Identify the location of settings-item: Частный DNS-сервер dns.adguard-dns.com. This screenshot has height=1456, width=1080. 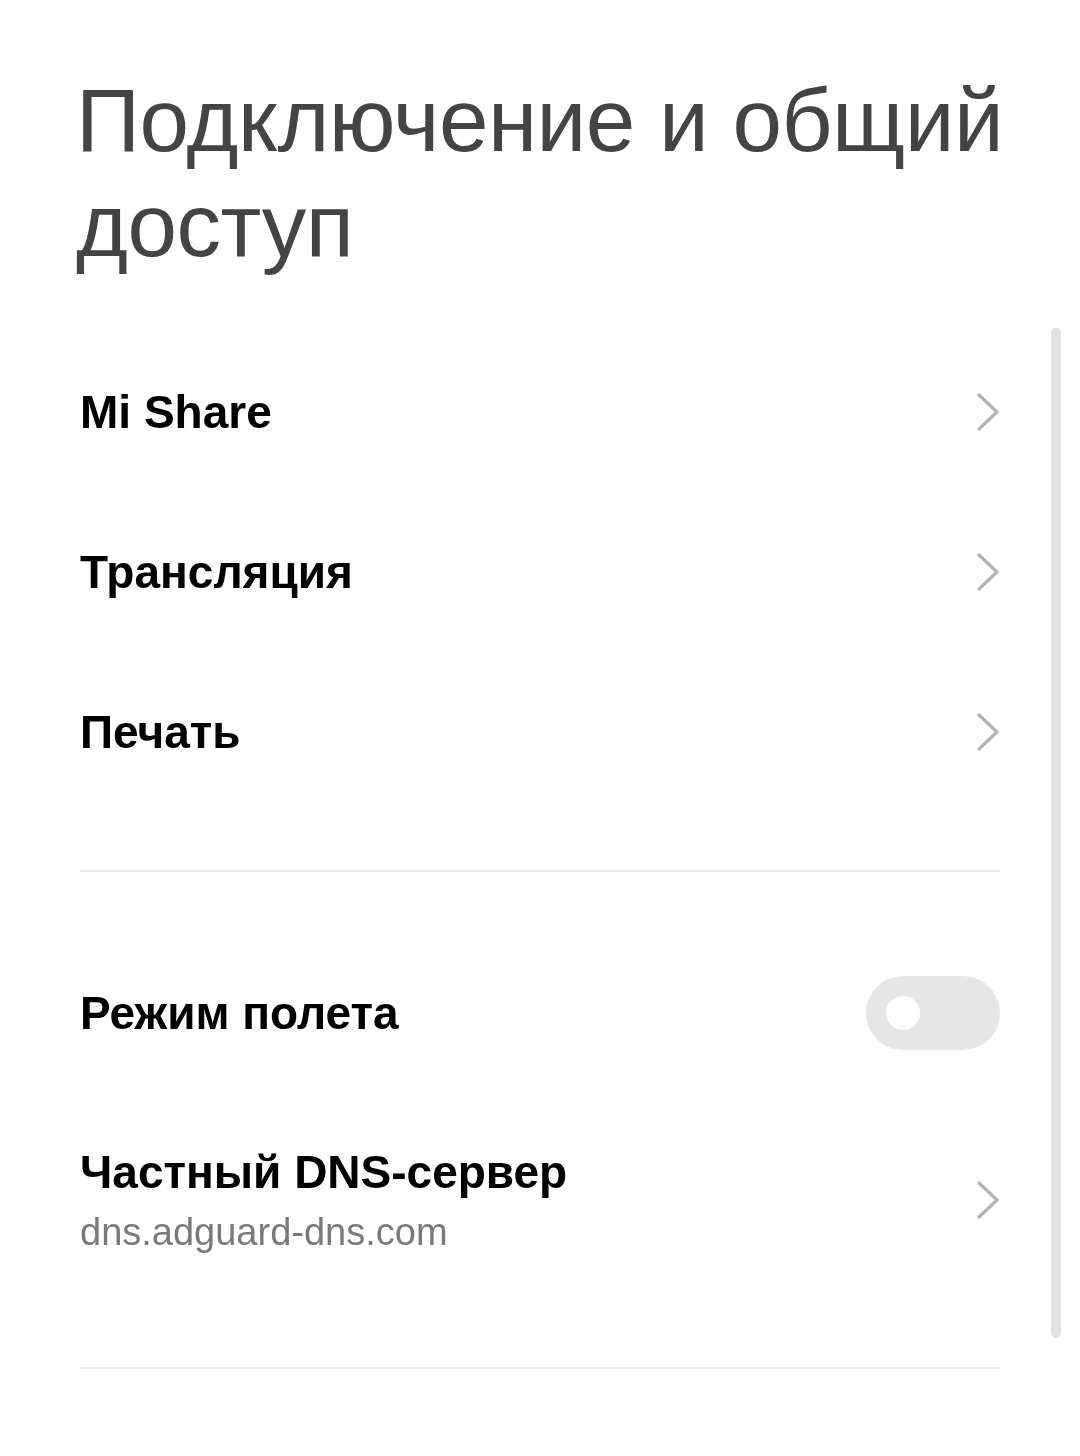
(540, 1200).